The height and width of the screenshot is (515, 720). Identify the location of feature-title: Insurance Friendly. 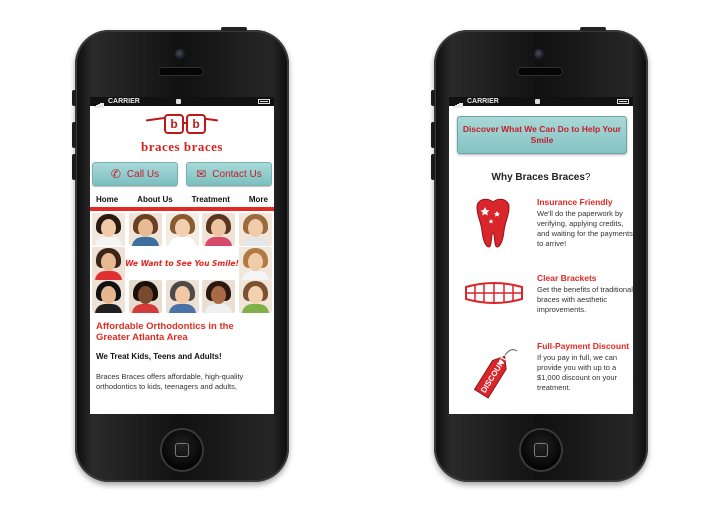
(575, 202).